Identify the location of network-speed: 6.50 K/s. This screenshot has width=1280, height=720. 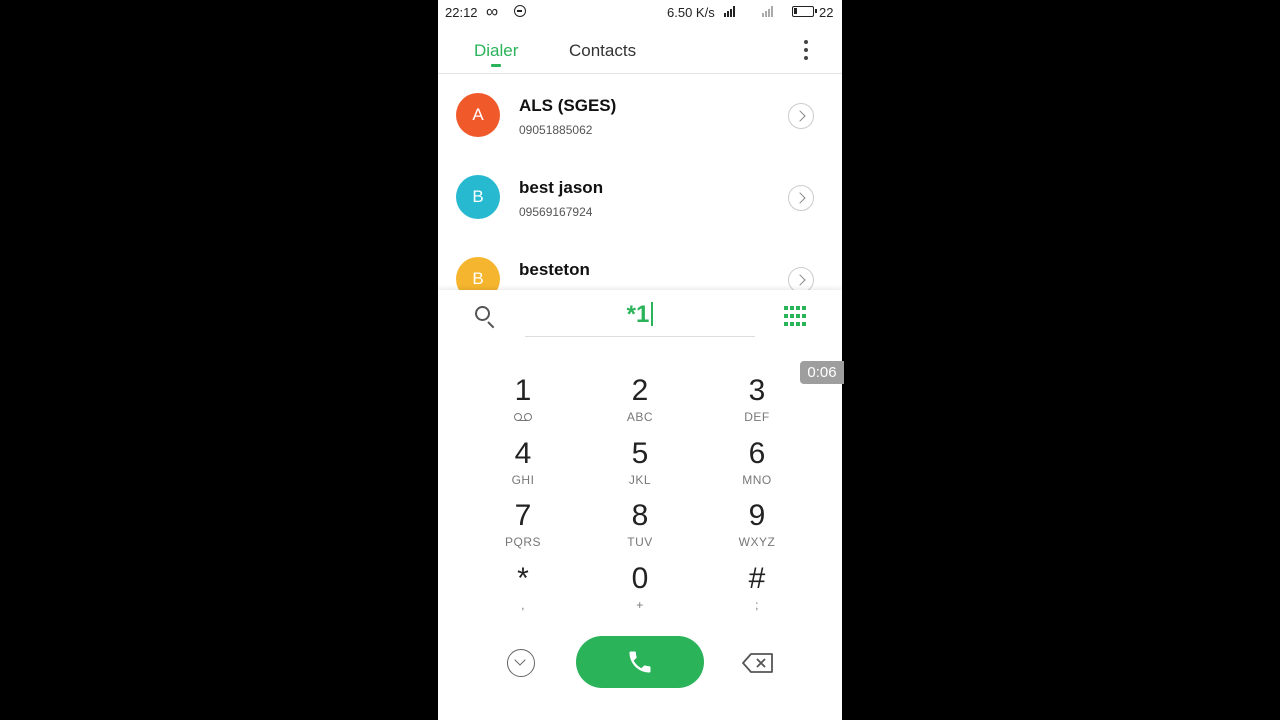
(691, 12).